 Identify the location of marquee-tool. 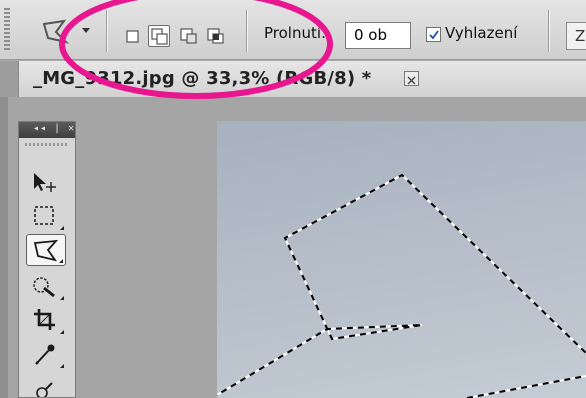
(46, 216).